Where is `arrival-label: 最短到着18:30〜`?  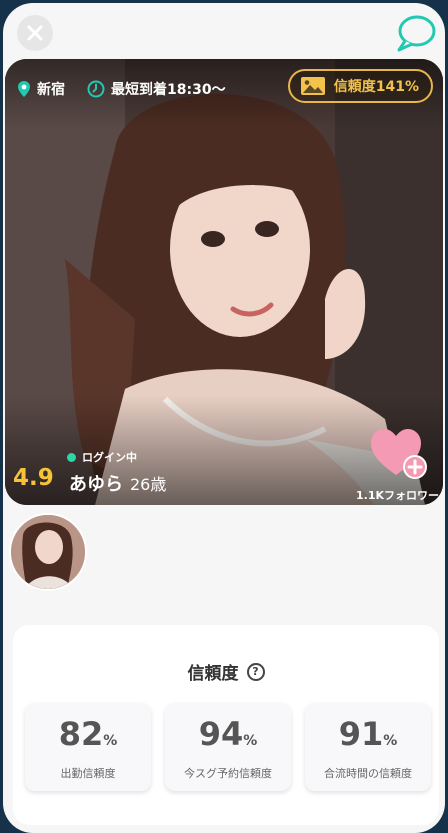
arrival-label: 最短到着18:30〜 is located at coordinates (168, 90).